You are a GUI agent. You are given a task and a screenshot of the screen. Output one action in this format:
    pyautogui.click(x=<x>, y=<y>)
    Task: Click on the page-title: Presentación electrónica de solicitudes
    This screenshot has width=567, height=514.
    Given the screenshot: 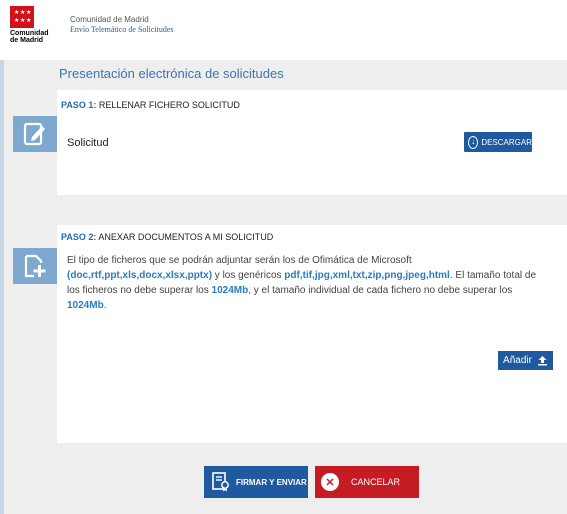 What is the action you would take?
    pyautogui.click(x=171, y=73)
    